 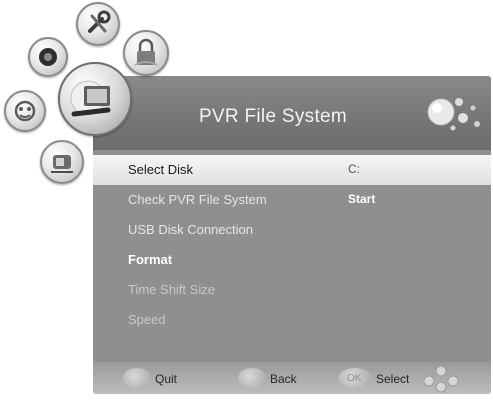 I want to click on footer-hint-bar: Quit Back OK Select, so click(x=292, y=378).